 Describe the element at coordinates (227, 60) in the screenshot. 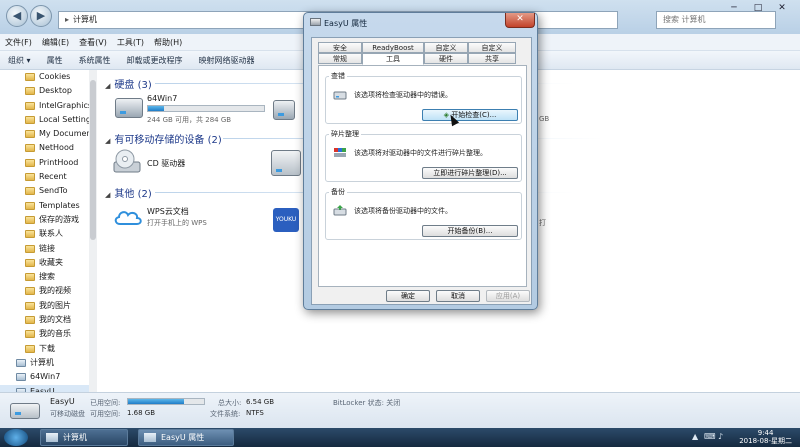

I see `map-drive-button: 映射网络驱动器` at that location.